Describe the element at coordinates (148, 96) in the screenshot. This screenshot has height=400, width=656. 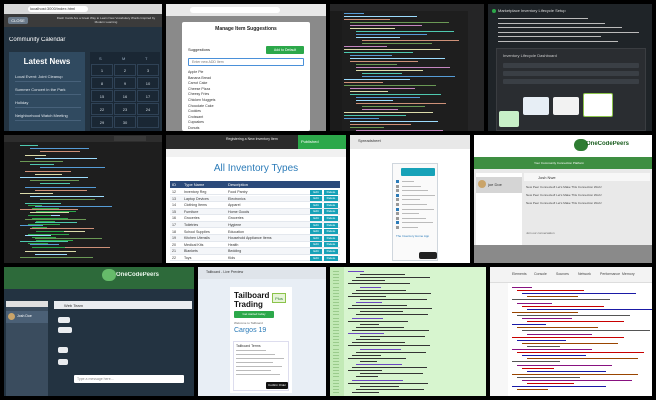
I see `calendar-cell: 17` at that location.